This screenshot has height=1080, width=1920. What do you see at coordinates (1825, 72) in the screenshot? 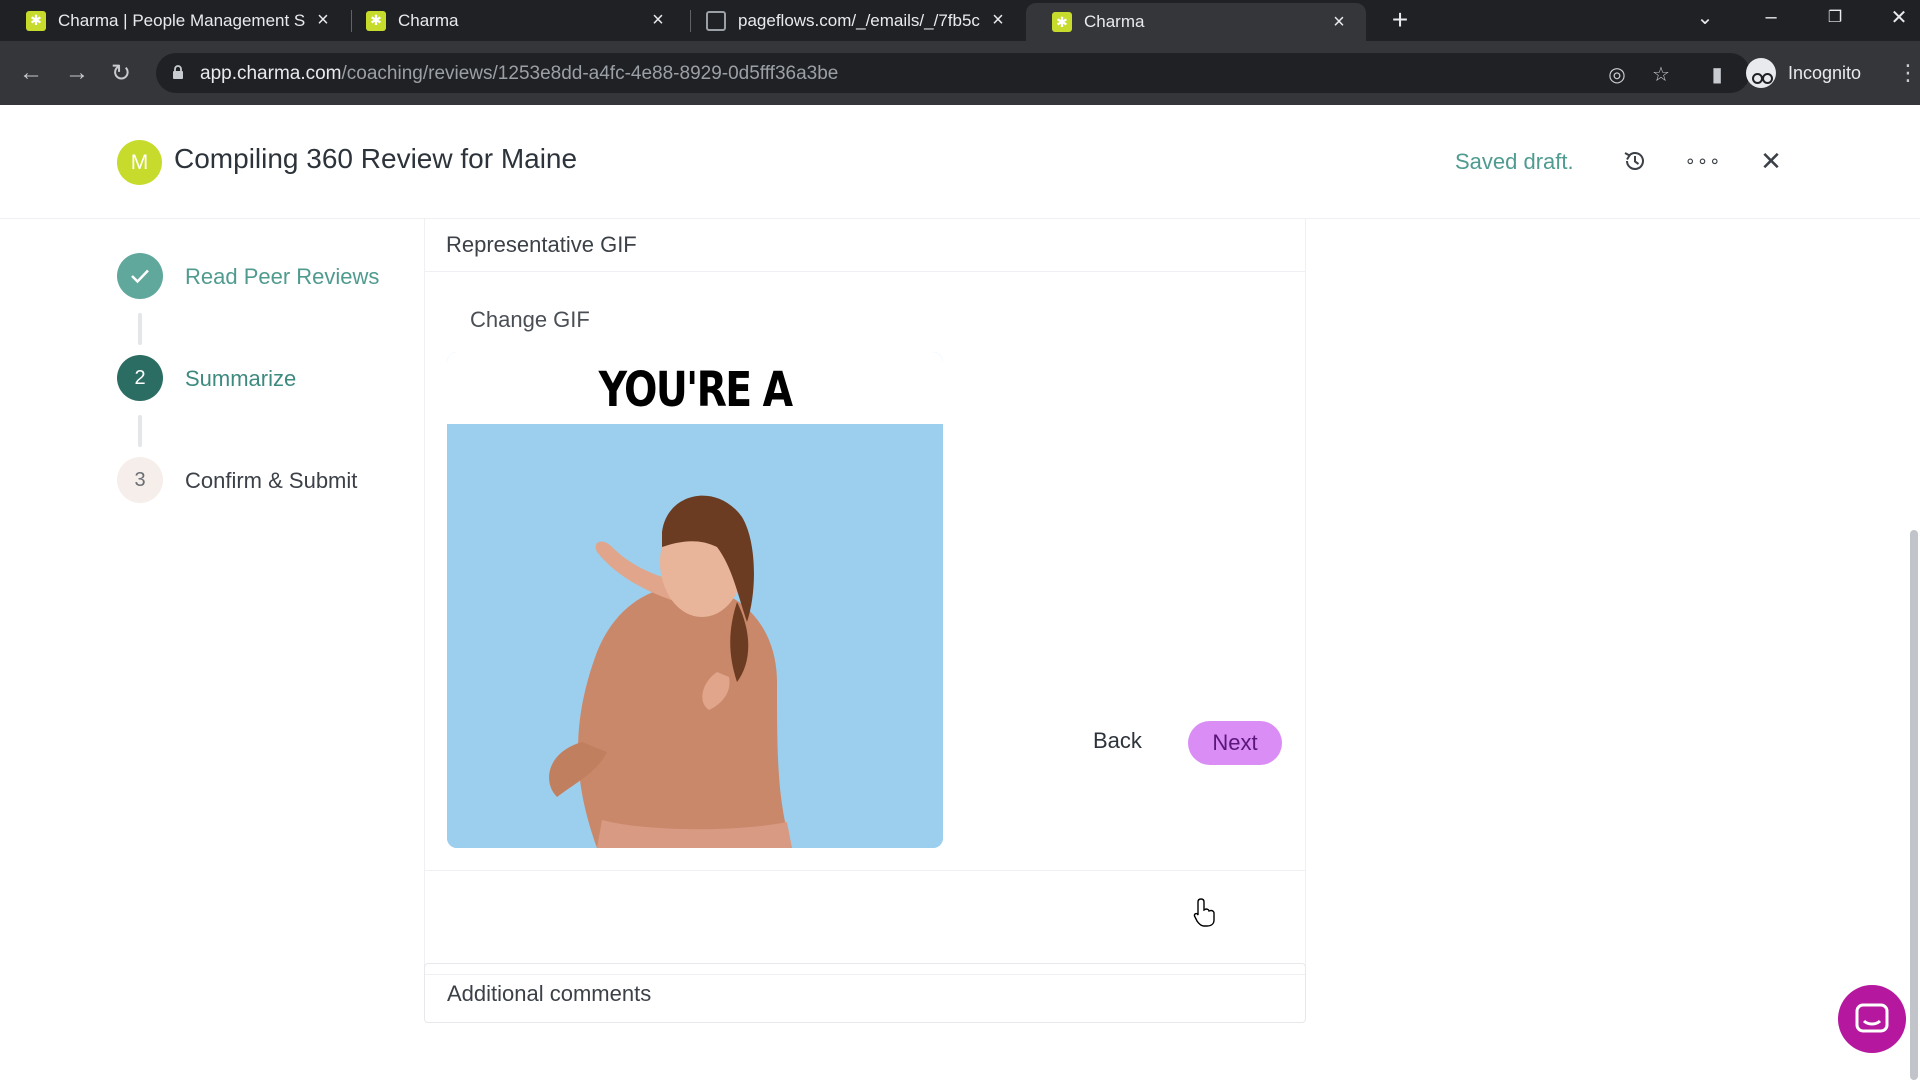
I see `incognito-label: Incognito` at bounding box center [1825, 72].